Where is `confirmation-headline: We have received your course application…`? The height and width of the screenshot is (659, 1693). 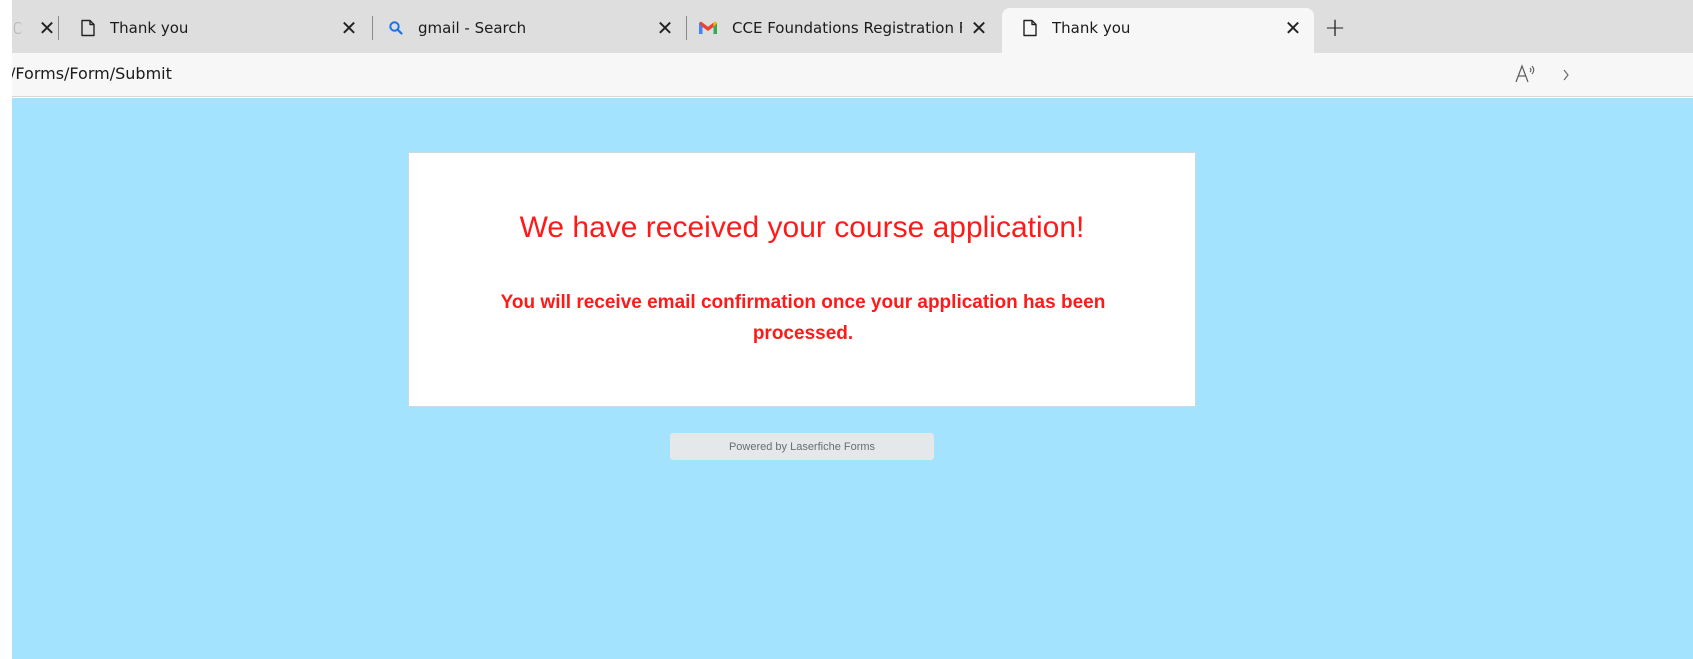
confirmation-headline: We have received your course application… is located at coordinates (802, 227).